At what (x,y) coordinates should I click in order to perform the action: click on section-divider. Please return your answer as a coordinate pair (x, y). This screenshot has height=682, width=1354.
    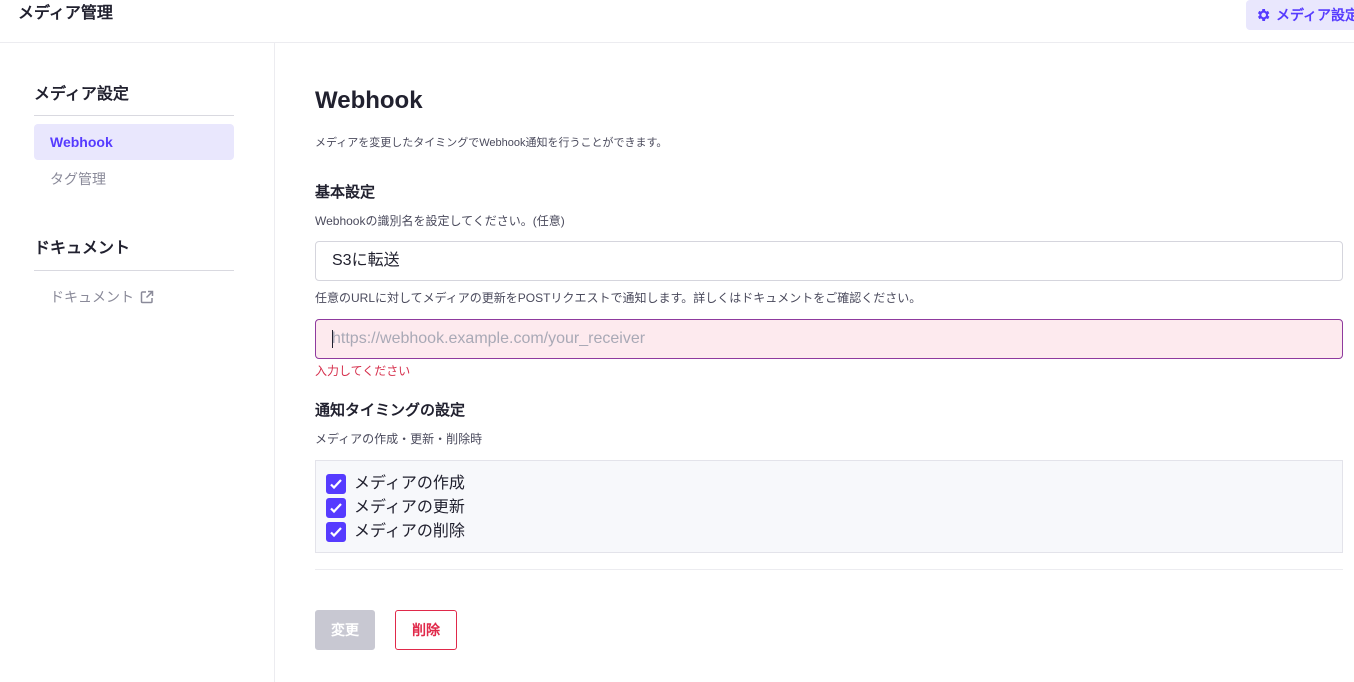
    Looking at the image, I should click on (829, 569).